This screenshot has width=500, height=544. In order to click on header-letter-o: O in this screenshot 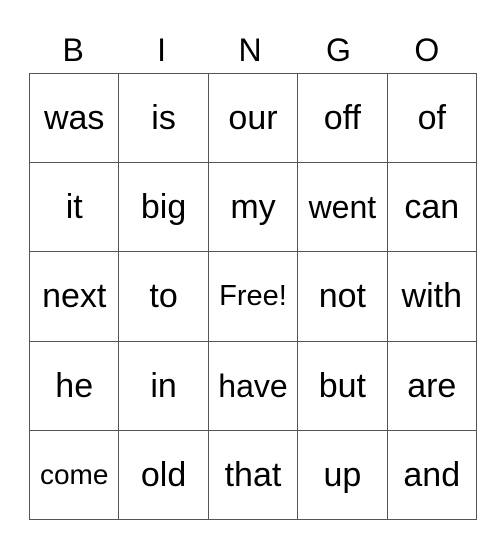, I will do `click(427, 50)`.